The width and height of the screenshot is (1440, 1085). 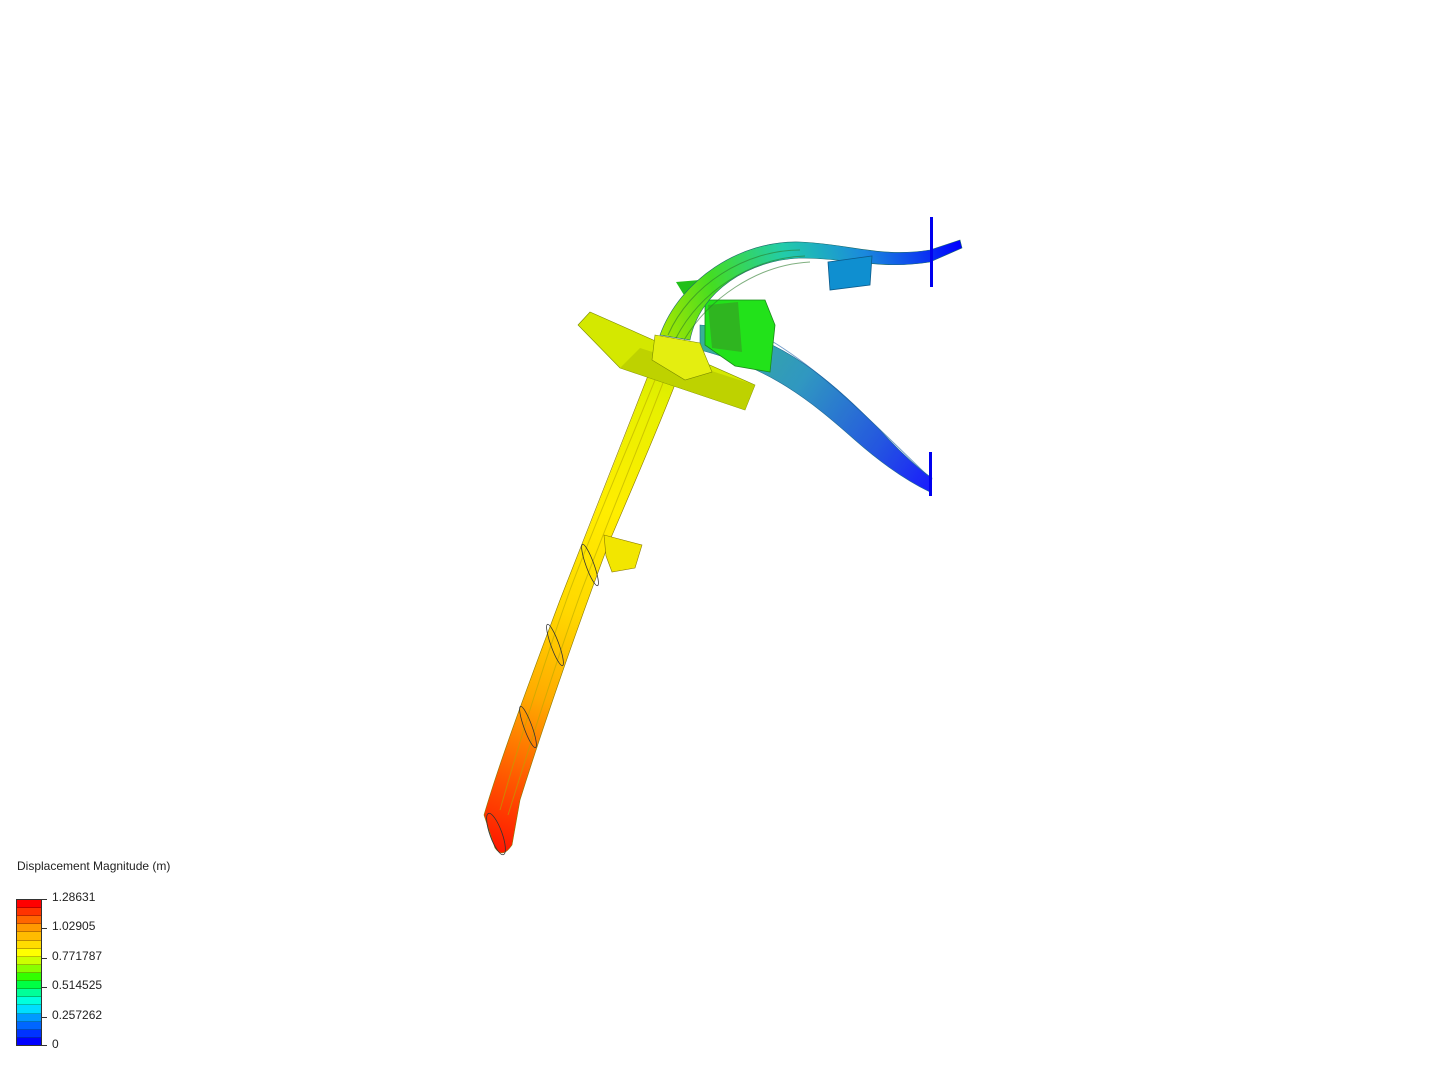 I want to click on legend-tick-label: 0, so click(x=55, y=1044).